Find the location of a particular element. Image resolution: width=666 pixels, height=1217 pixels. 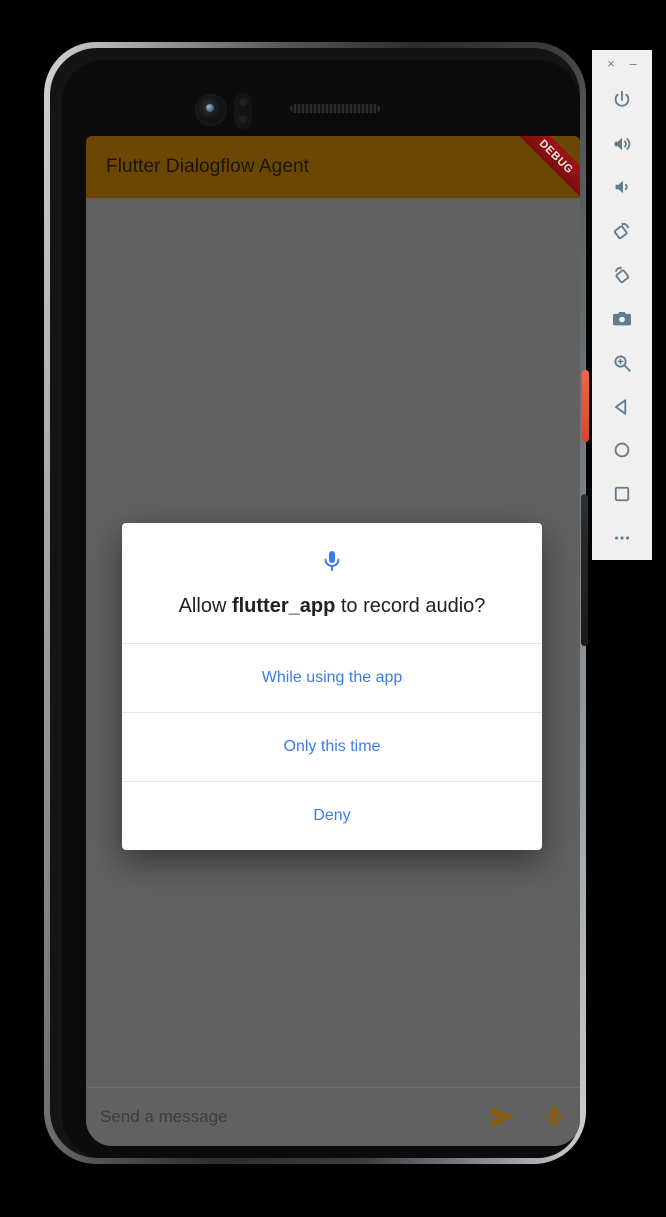

app-bar-title: Flutter Dialogflow Agent is located at coordinates (208, 166).